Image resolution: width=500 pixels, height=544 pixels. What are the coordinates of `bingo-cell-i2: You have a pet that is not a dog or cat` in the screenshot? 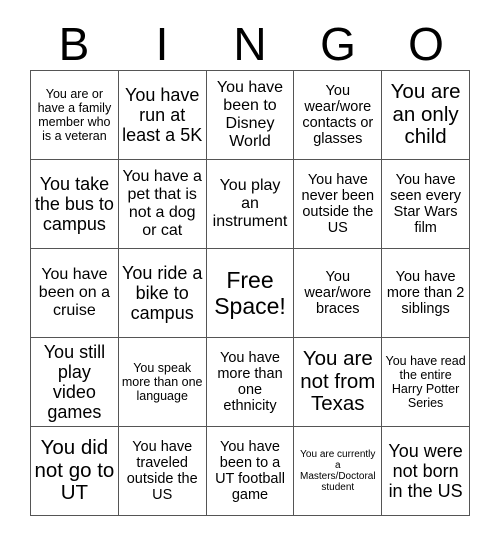 It's located at (162, 204).